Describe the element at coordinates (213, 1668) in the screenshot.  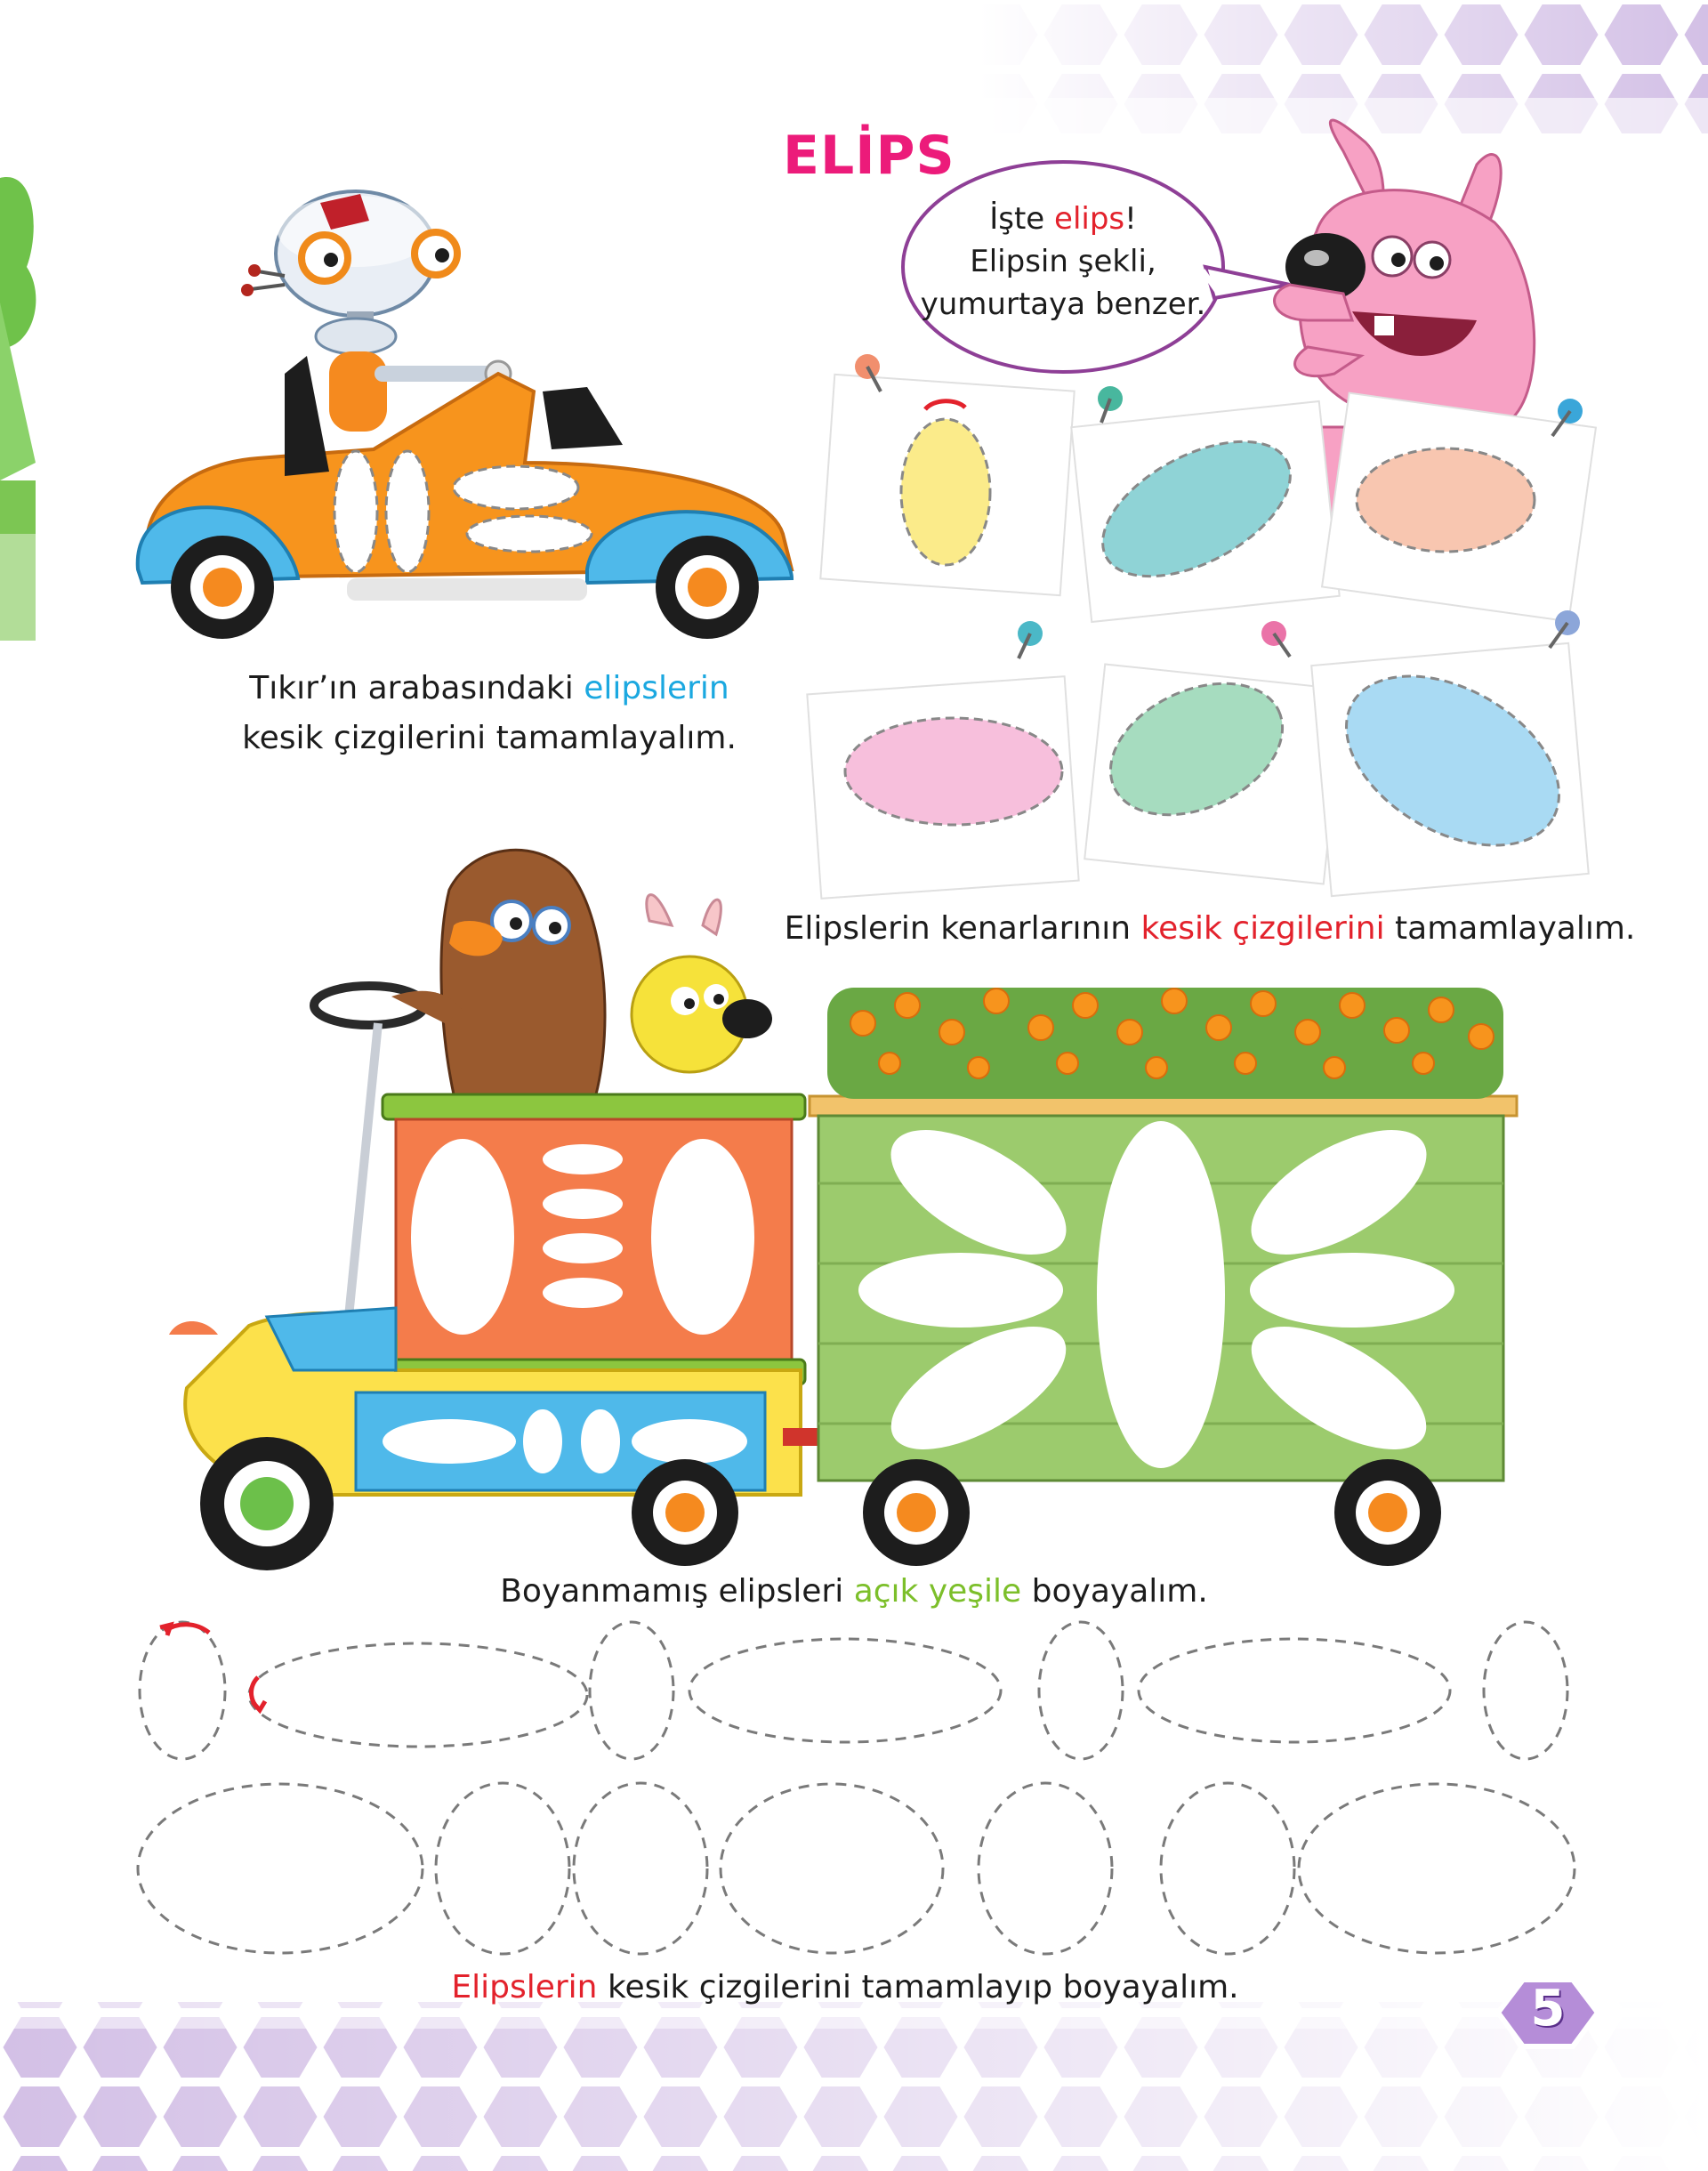
I see `tracing-direction-arrows` at that location.